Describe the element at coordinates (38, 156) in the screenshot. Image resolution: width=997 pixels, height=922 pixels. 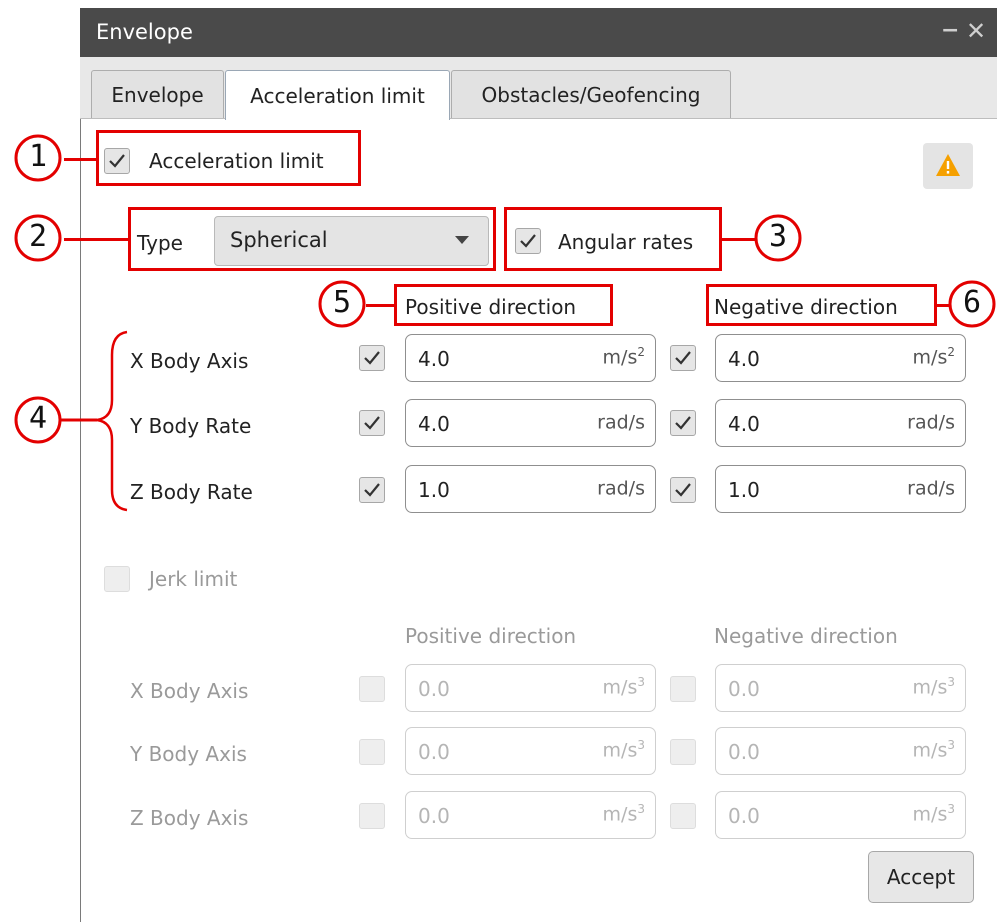
I see `callout-1: 1` at that location.